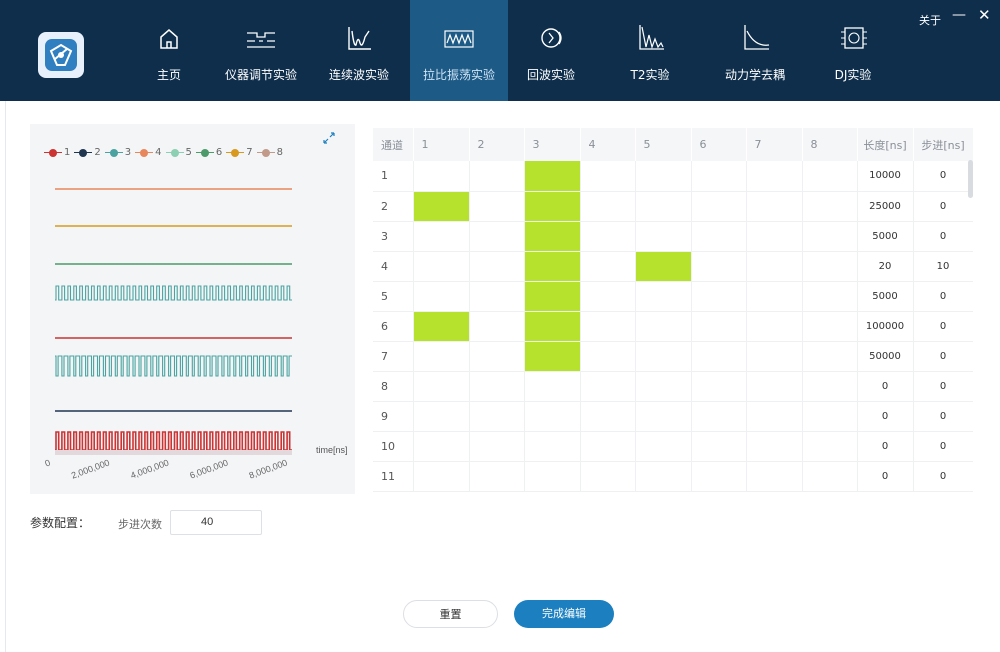  What do you see at coordinates (885, 206) in the screenshot?
I see `length-cell: 25000` at bounding box center [885, 206].